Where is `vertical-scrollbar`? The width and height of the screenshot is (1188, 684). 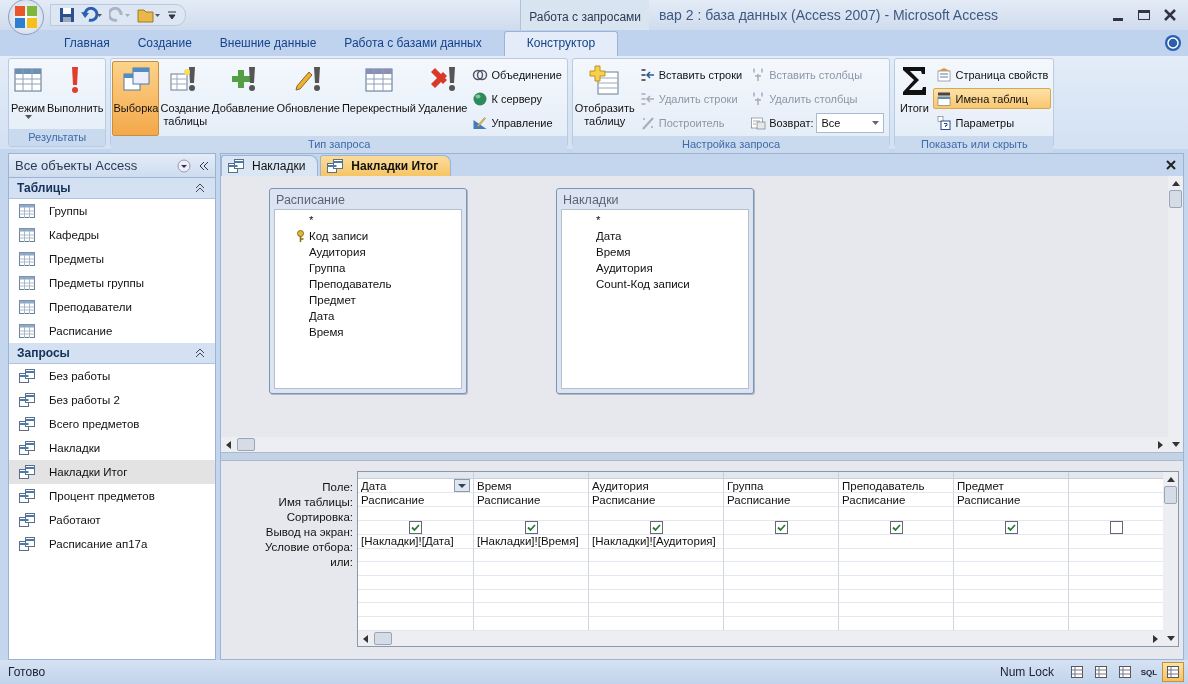
vertical-scrollbar is located at coordinates (1170, 559).